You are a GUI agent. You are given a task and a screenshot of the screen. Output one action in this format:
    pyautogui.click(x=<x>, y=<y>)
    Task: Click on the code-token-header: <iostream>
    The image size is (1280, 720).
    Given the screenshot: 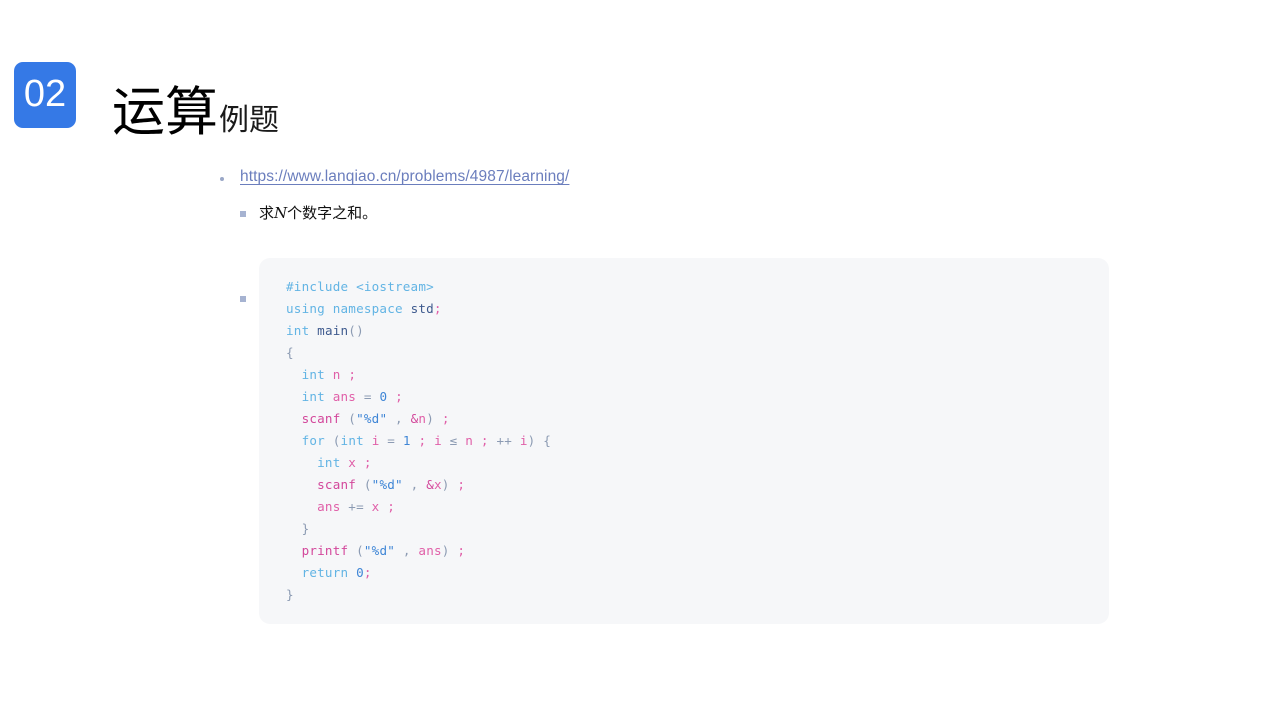 What is the action you would take?
    pyautogui.click(x=395, y=286)
    